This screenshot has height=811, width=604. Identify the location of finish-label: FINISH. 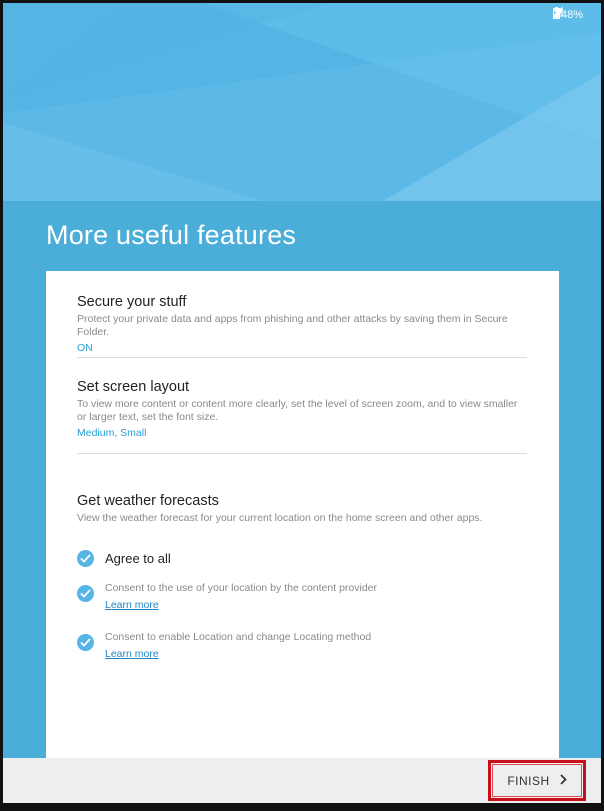
(528, 780).